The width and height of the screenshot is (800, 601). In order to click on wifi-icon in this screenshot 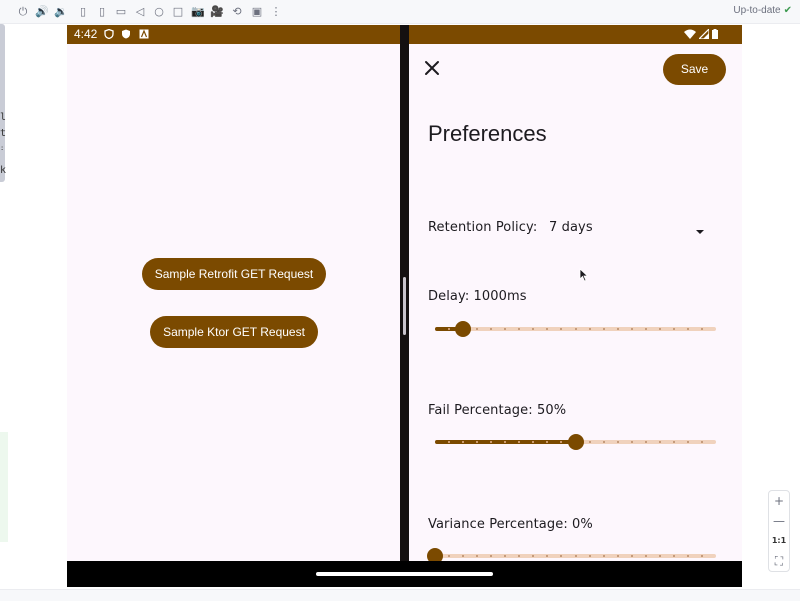, I will do `click(690, 34)`.